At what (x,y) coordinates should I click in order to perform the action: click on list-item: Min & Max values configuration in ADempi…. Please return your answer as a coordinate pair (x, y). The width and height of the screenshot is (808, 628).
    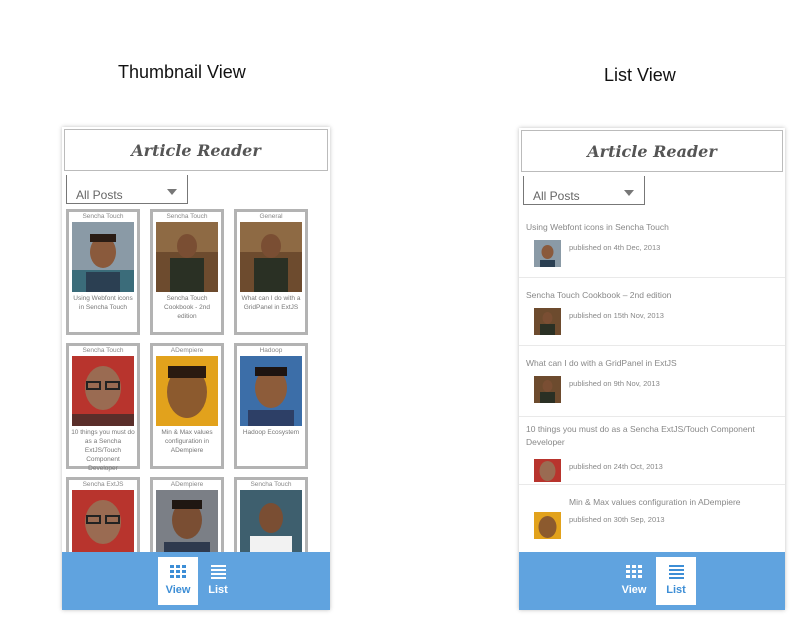
    Looking at the image, I should click on (652, 517).